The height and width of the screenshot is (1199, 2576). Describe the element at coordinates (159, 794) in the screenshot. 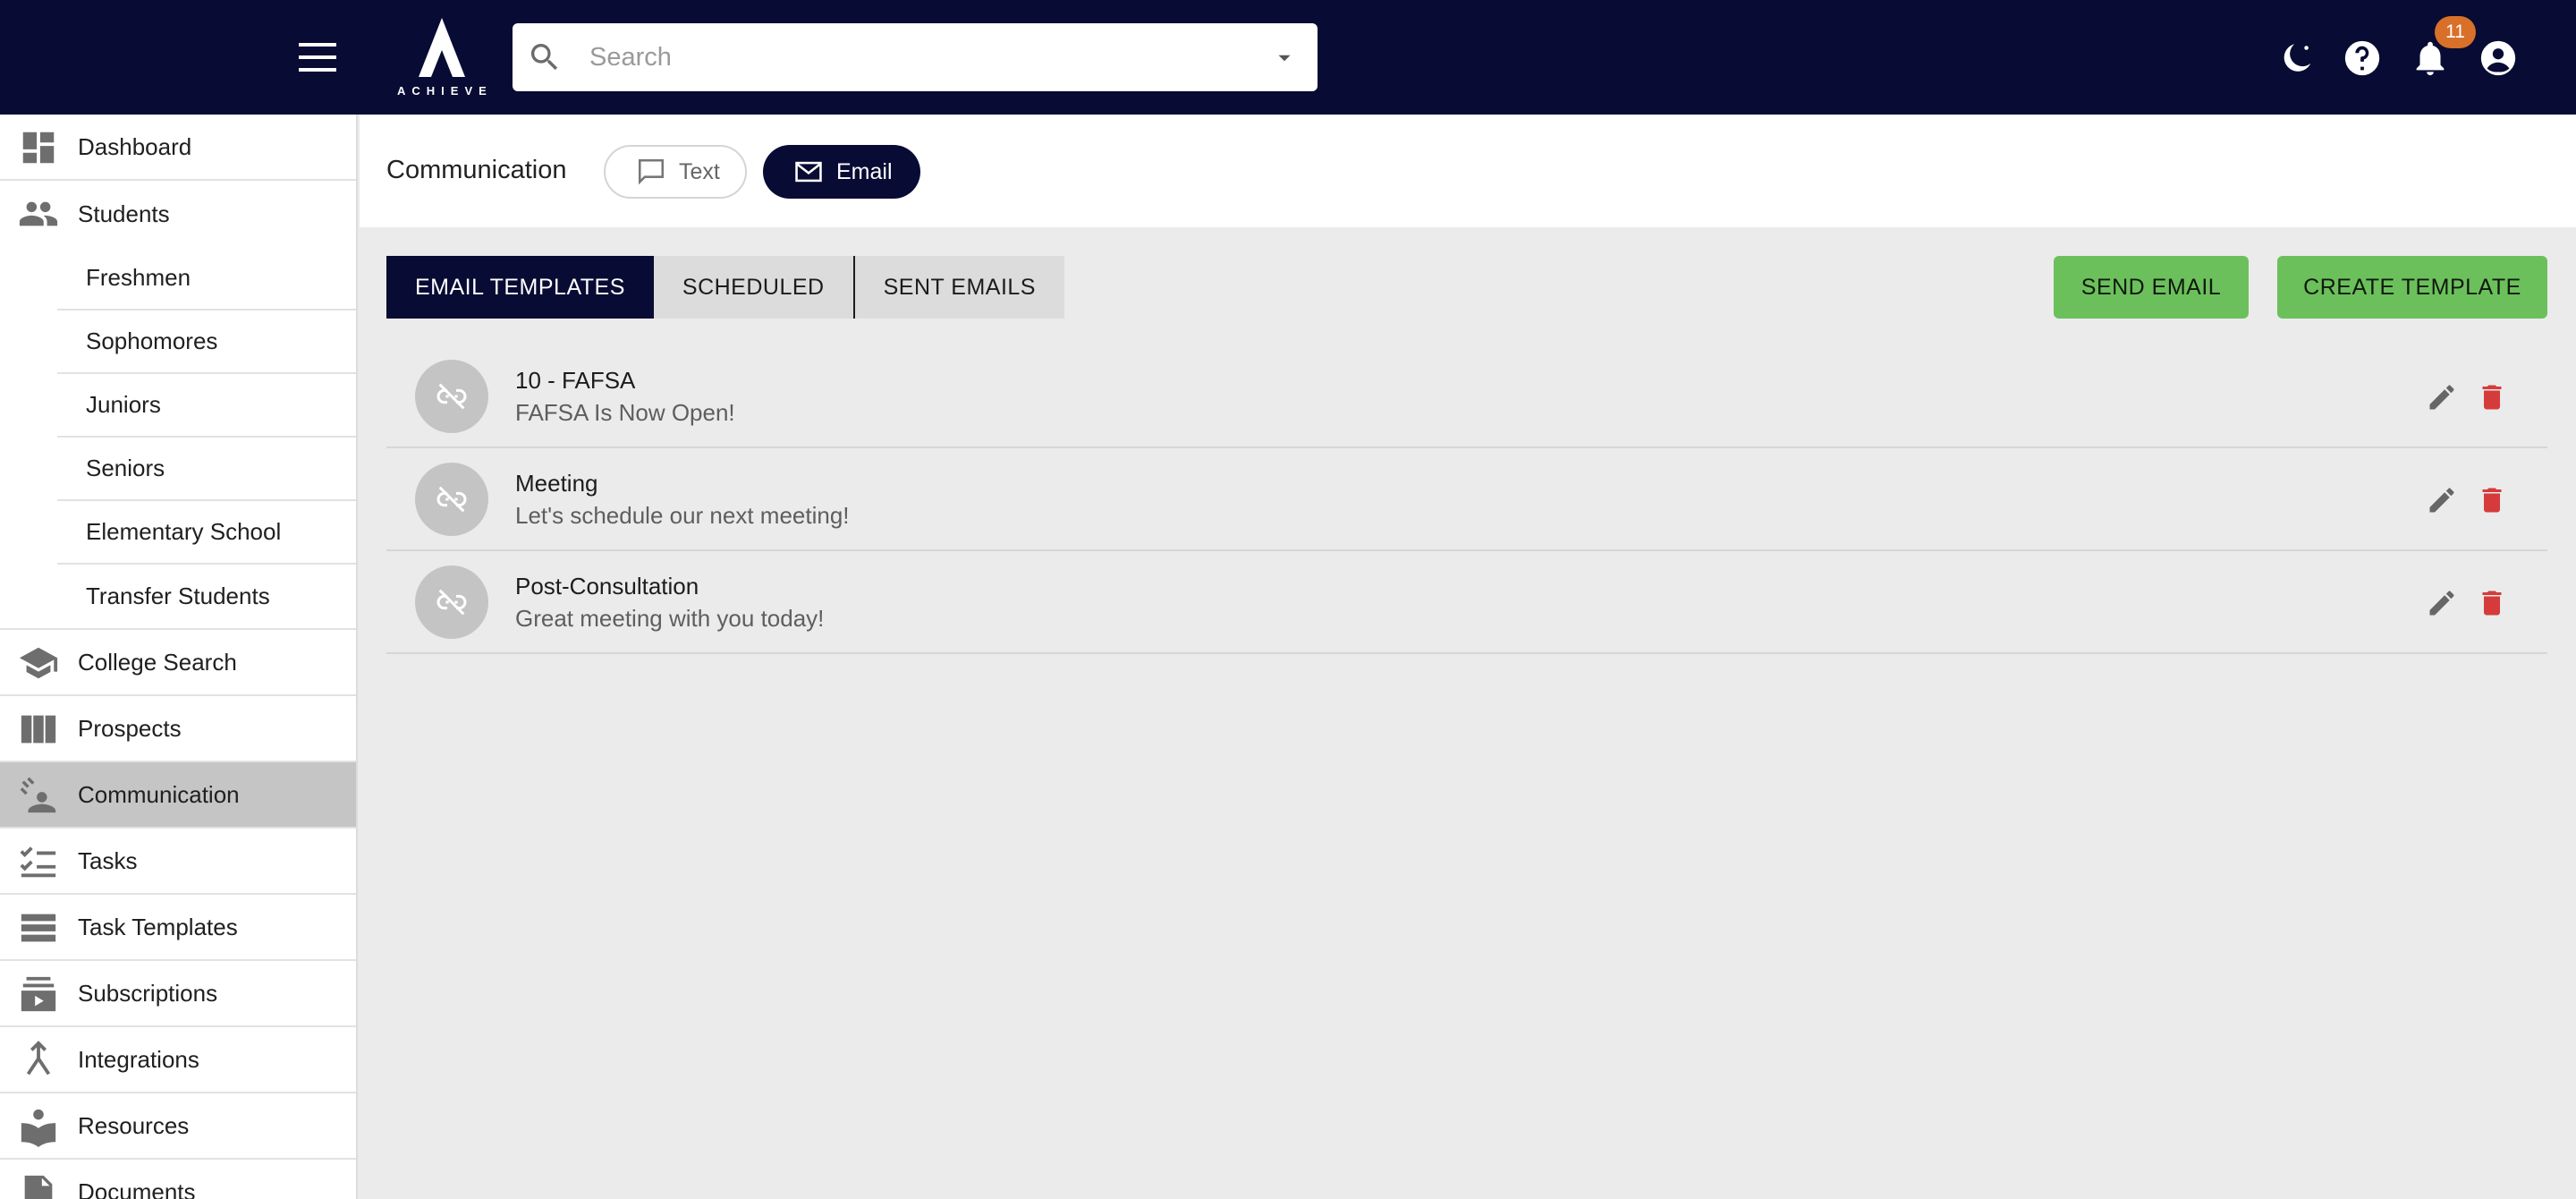

I see `sidebar-item-label: Communication` at that location.